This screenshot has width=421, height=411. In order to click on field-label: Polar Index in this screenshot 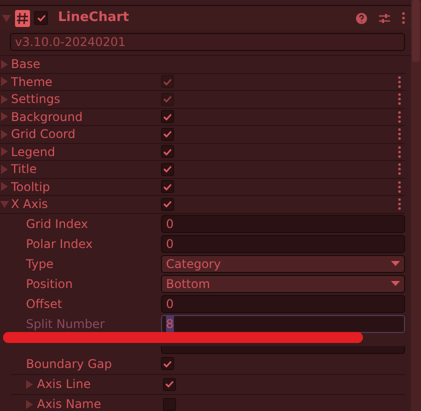, I will do `click(60, 244)`.